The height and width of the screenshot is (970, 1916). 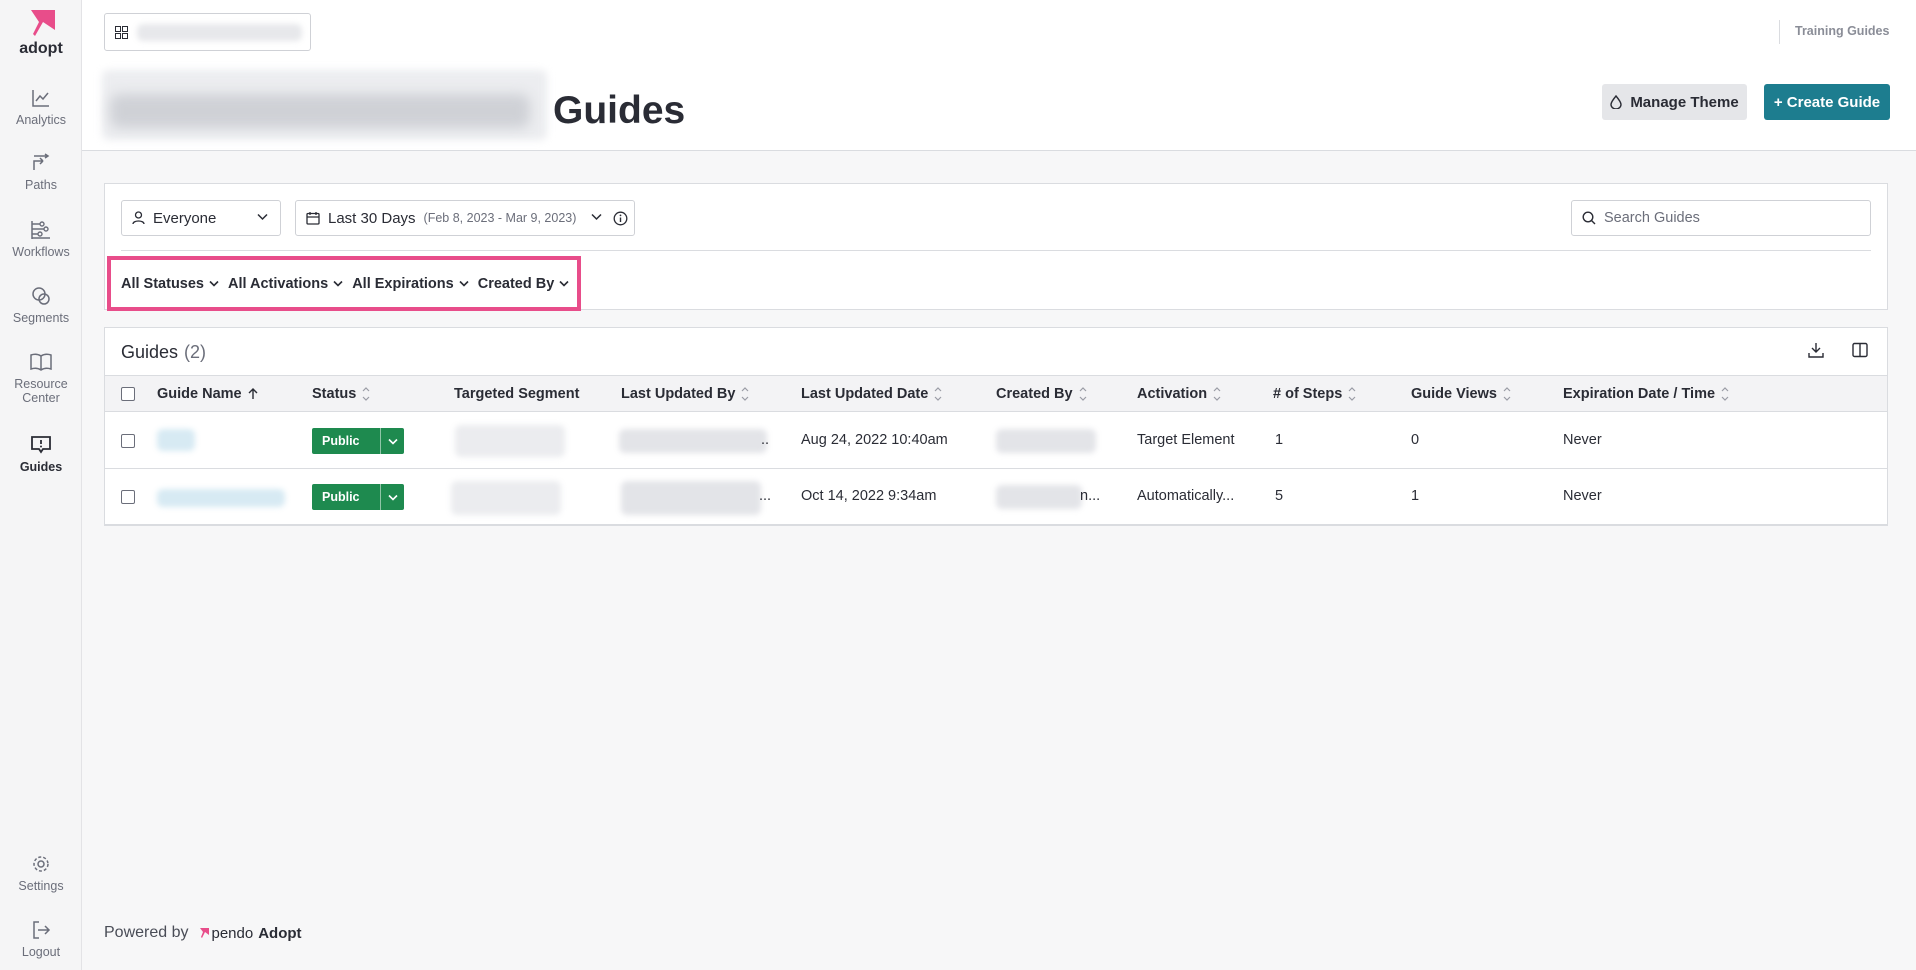 What do you see at coordinates (40, 98) in the screenshot?
I see `analytics-icon` at bounding box center [40, 98].